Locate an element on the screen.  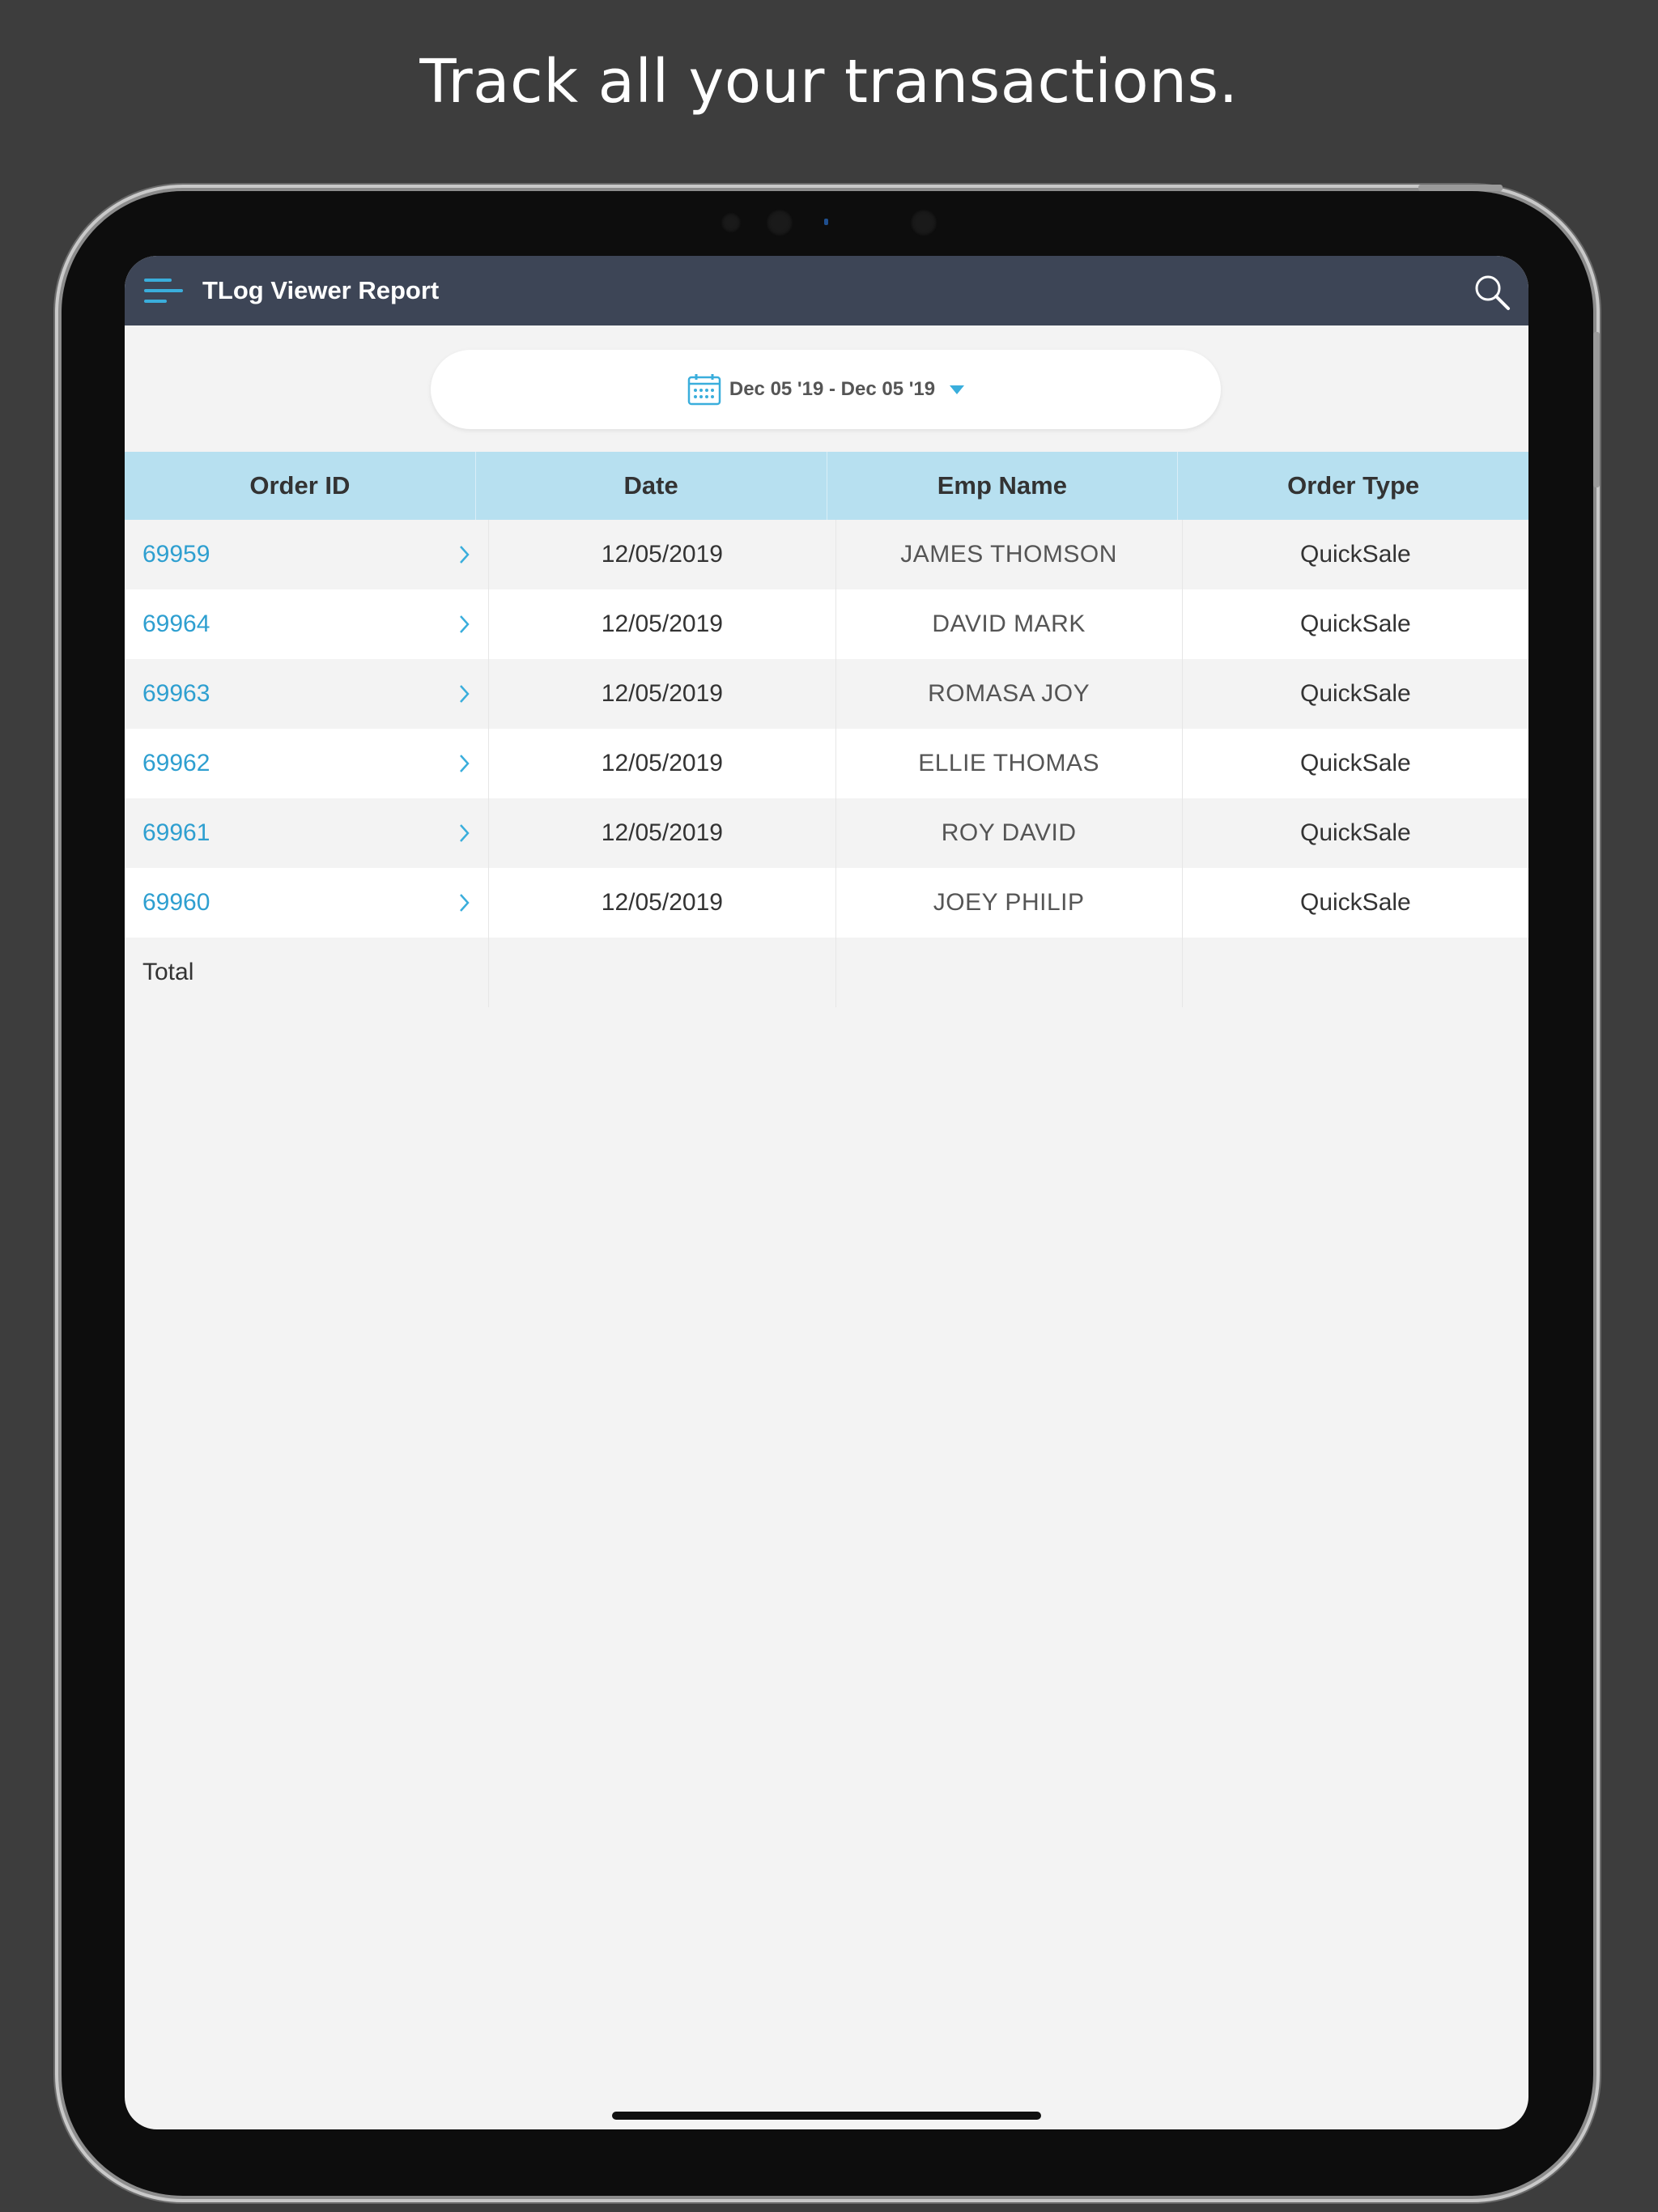
order-id-text: 69964 is located at coordinates (176, 624).